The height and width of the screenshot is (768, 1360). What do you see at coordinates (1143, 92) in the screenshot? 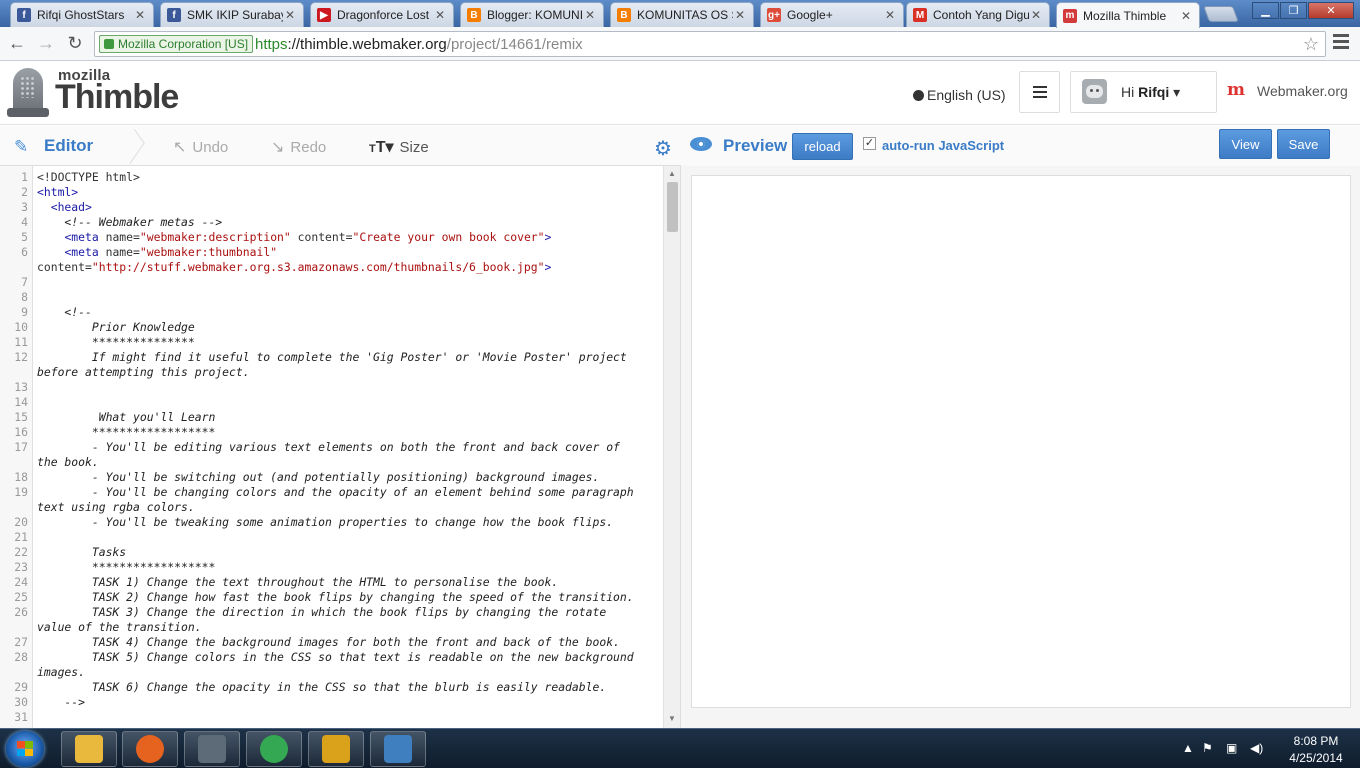
I see `user-menu: Hi Rifqi ▾` at bounding box center [1143, 92].